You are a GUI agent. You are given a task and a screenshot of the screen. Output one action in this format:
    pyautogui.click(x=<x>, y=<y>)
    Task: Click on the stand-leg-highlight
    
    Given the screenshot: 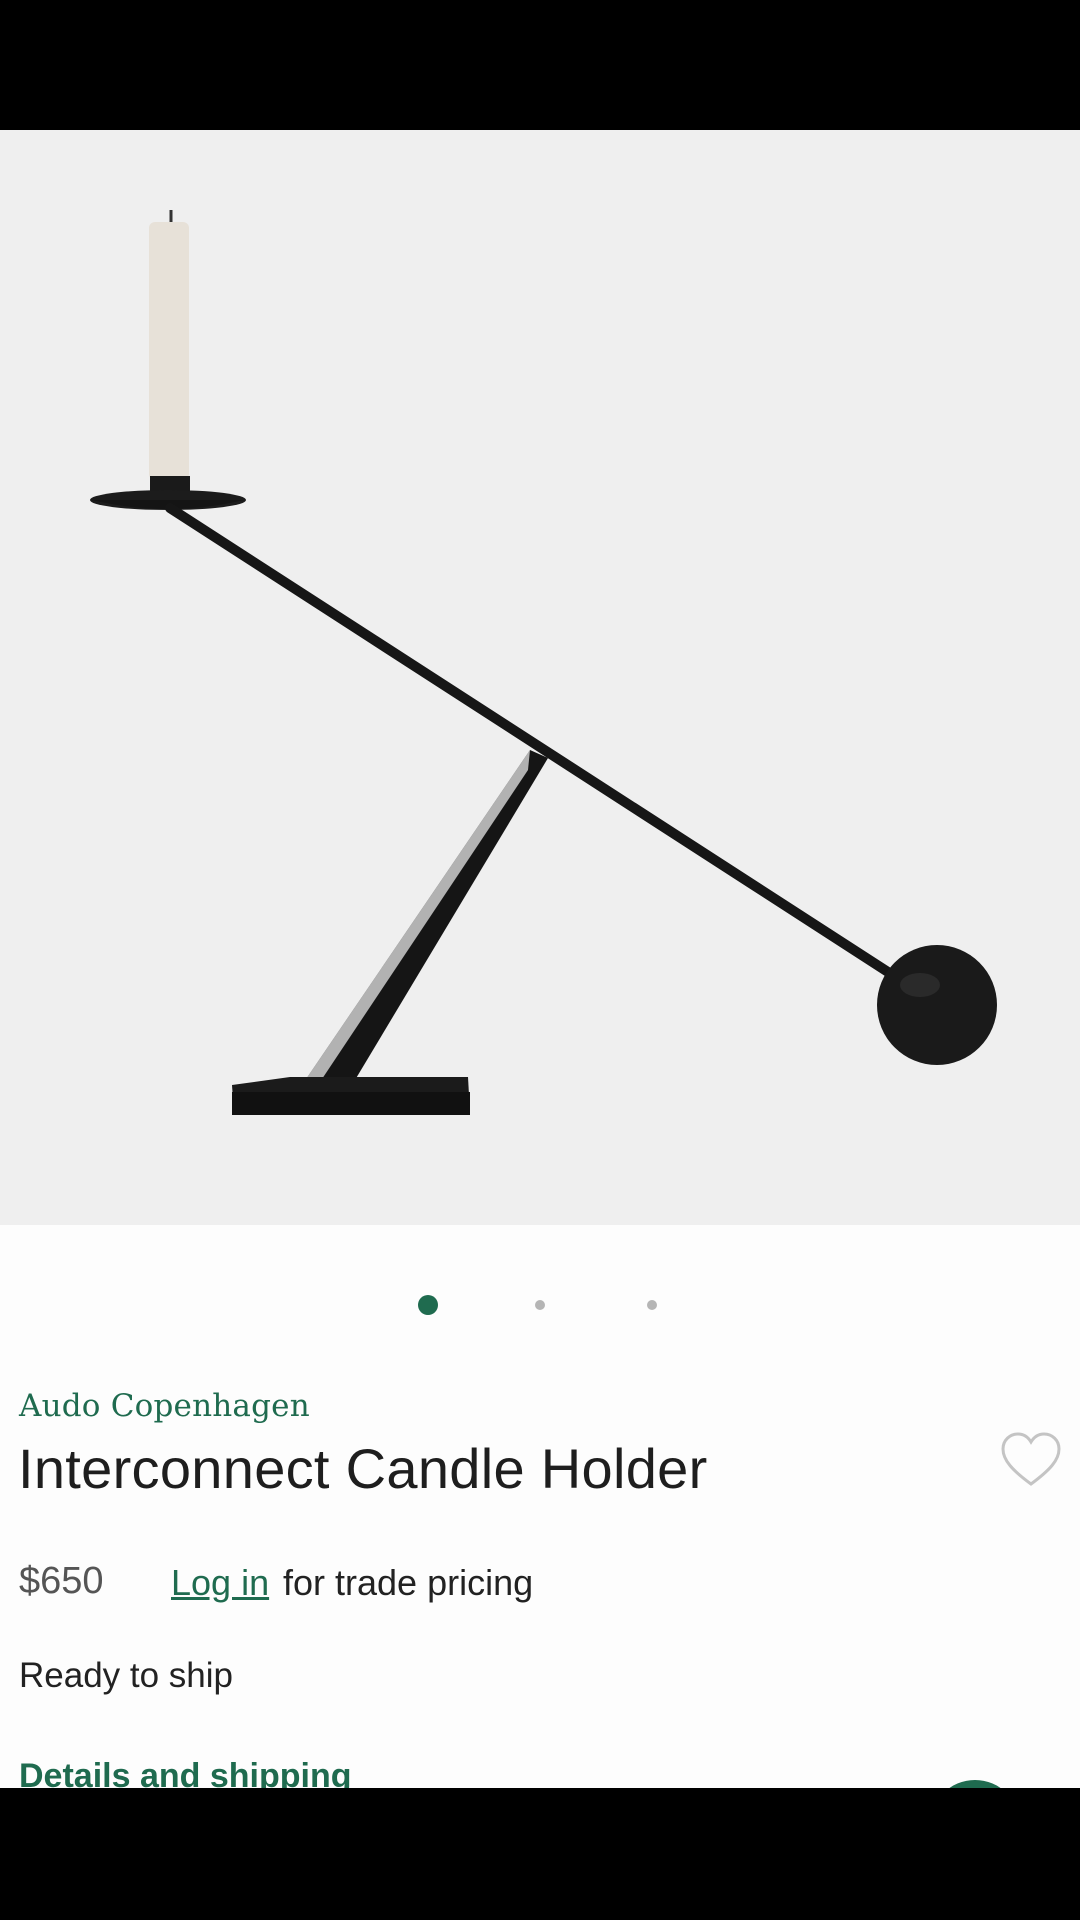 What is the action you would take?
    pyautogui.click(x=416, y=917)
    